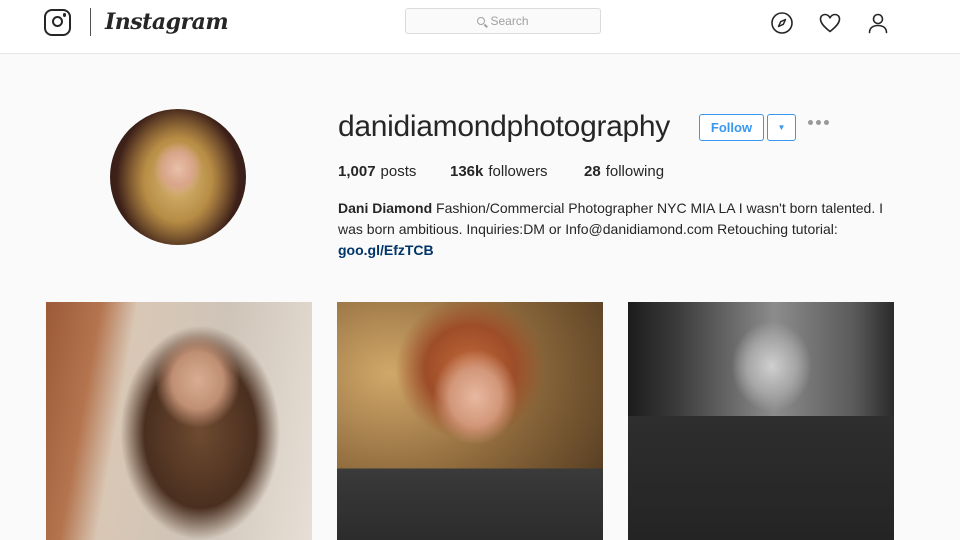 The image size is (960, 540). I want to click on camera-lens, so click(57, 21).